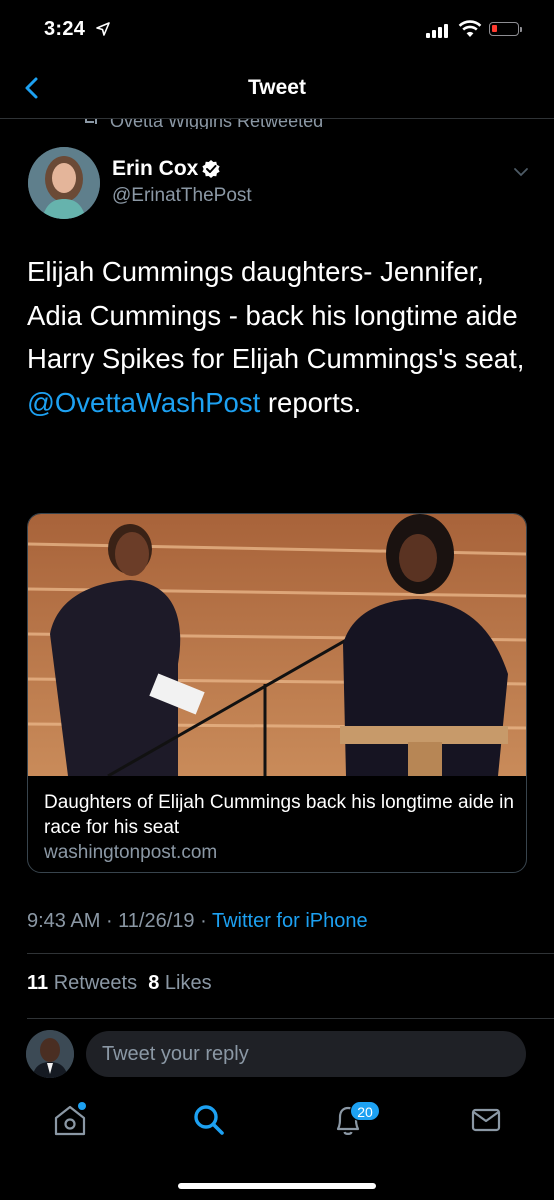 This screenshot has width=554, height=1200. I want to click on author-name: Erin Cox, so click(155, 169).